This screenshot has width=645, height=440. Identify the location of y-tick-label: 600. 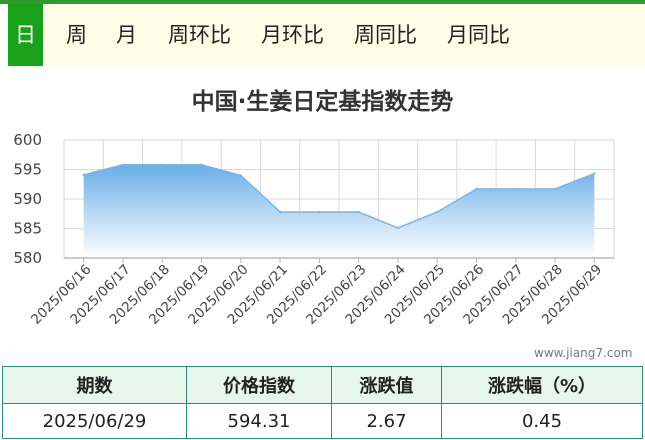
(27, 140).